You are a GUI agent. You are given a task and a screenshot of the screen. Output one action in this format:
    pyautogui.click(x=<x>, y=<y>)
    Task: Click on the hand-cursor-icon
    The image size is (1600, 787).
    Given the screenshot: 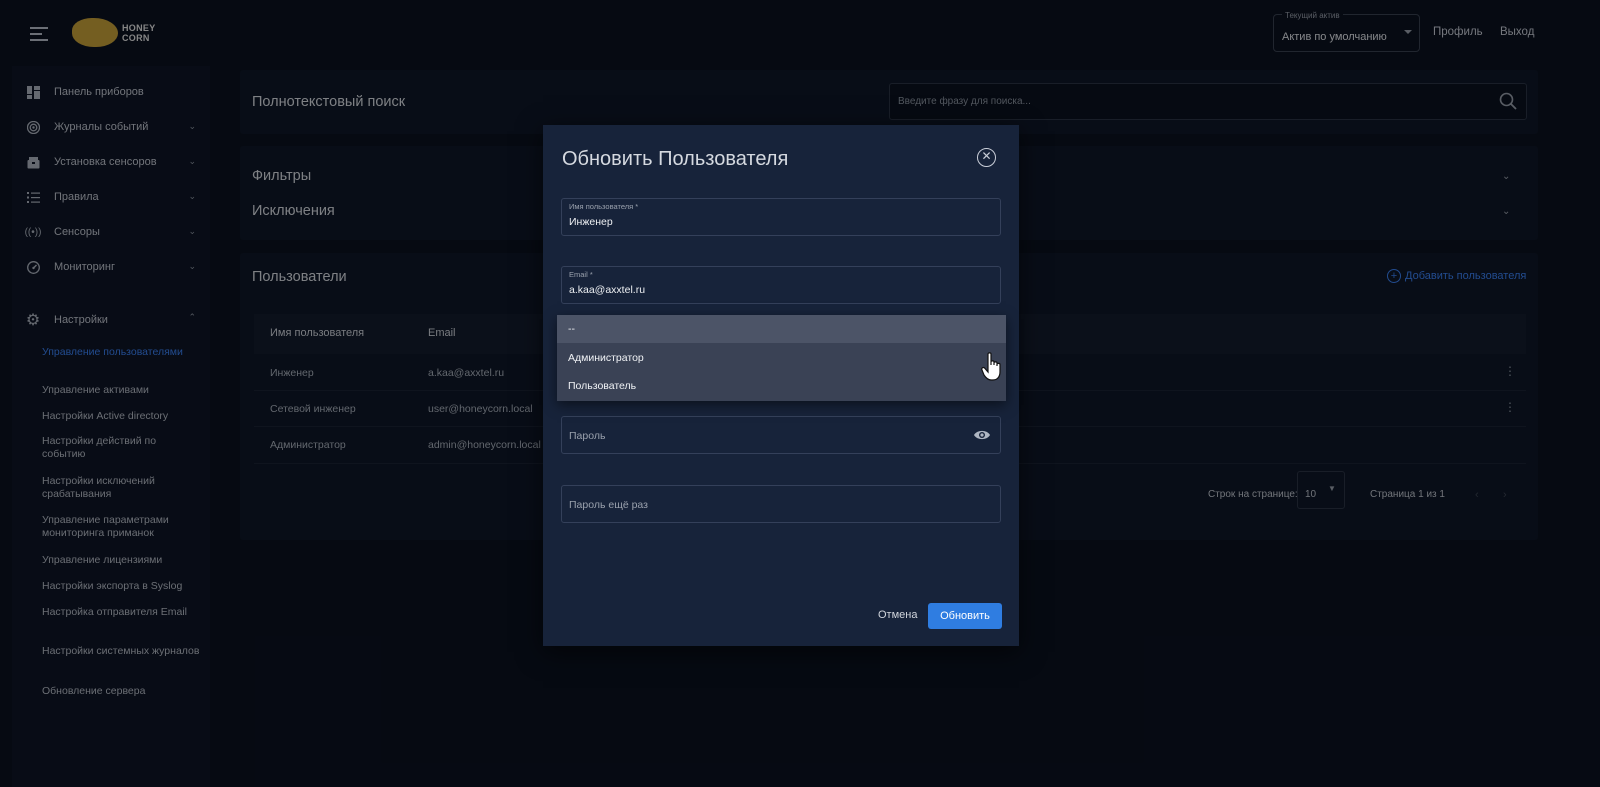 What is the action you would take?
    pyautogui.click(x=991, y=366)
    